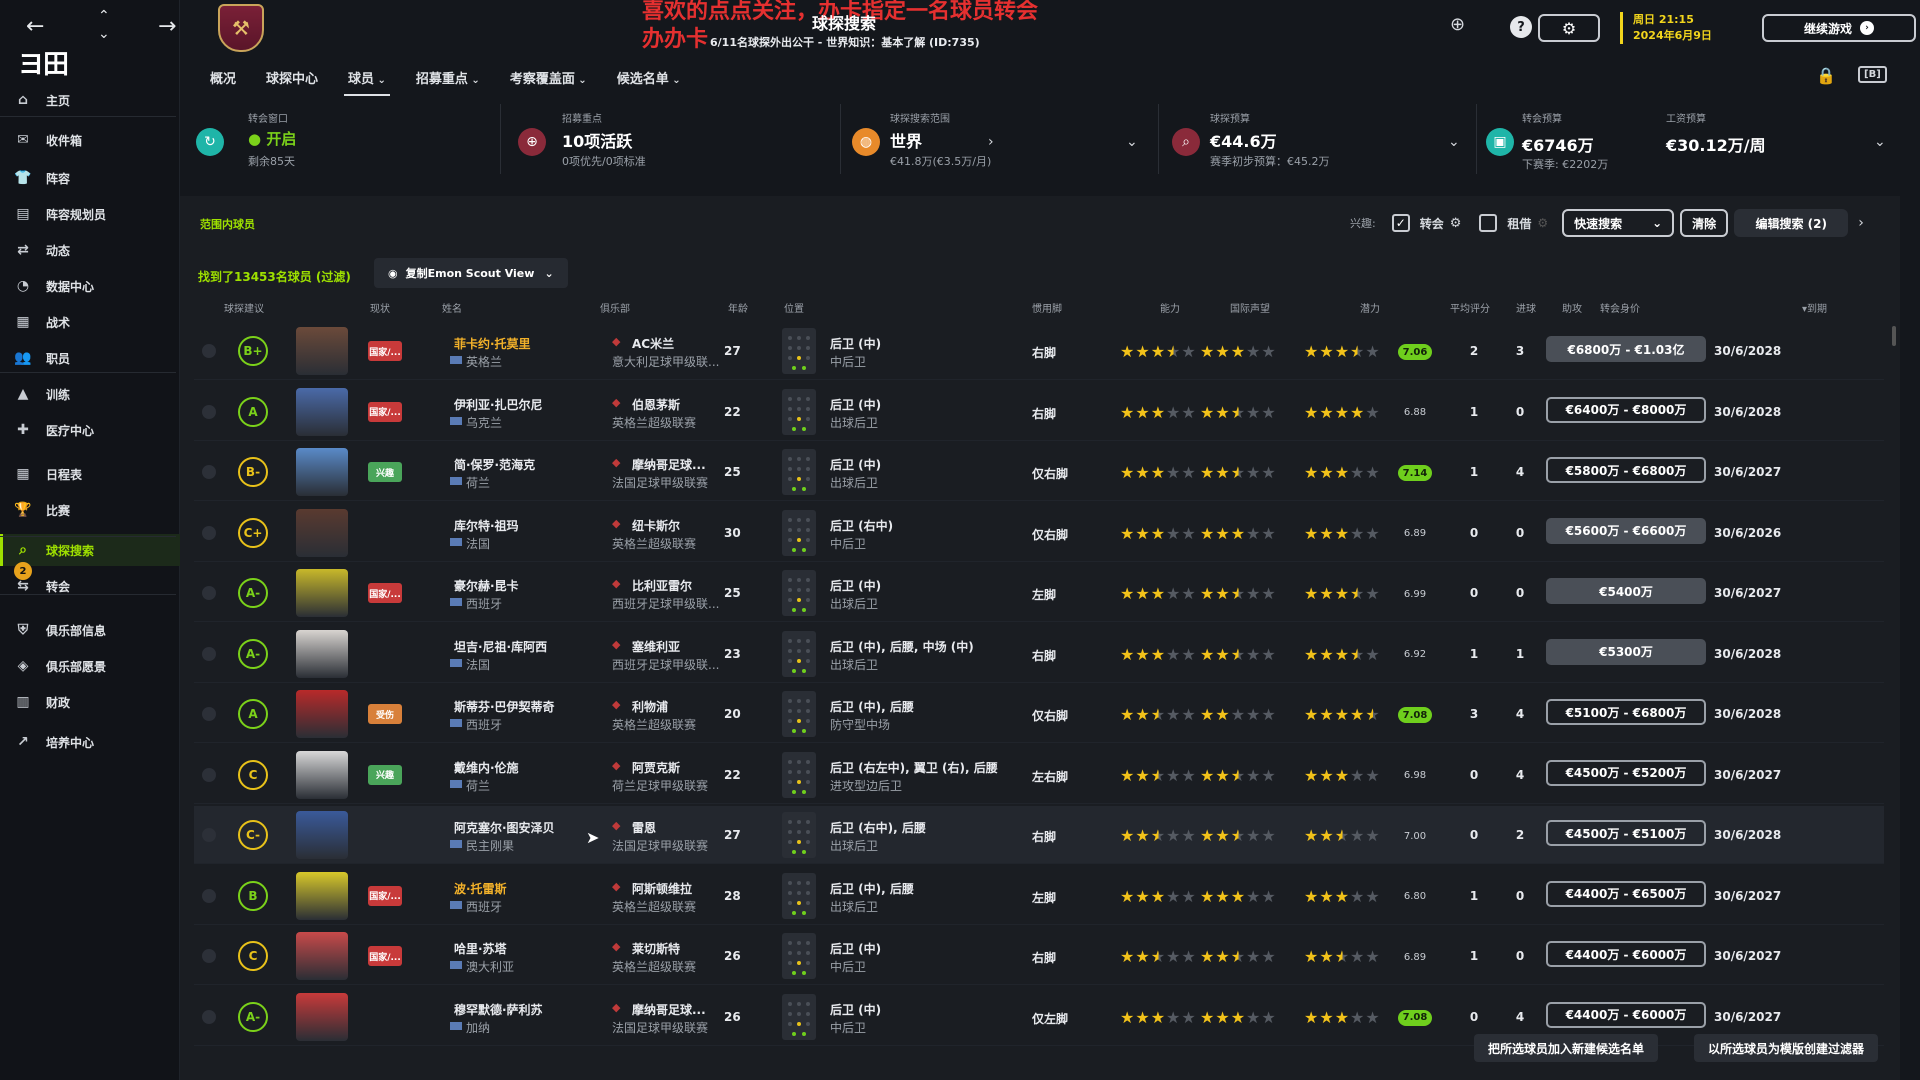 The image size is (1920, 1080). Describe the element at coordinates (492, 343) in the screenshot. I see `player-name: 菲卡约·托莫里` at that location.